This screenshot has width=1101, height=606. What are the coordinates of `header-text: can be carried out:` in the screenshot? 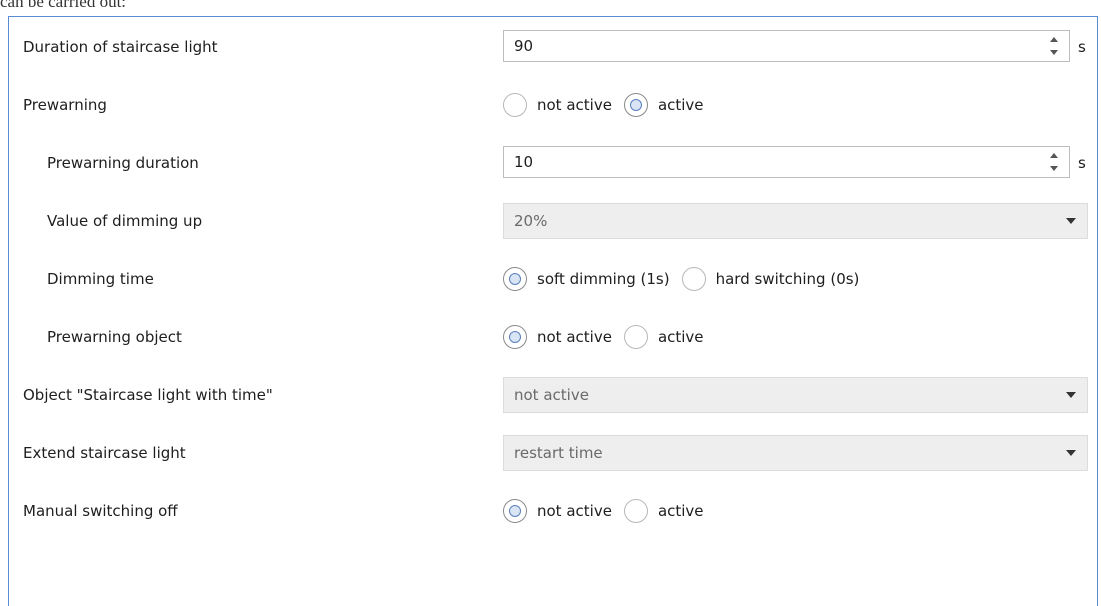 It's located at (63, 5).